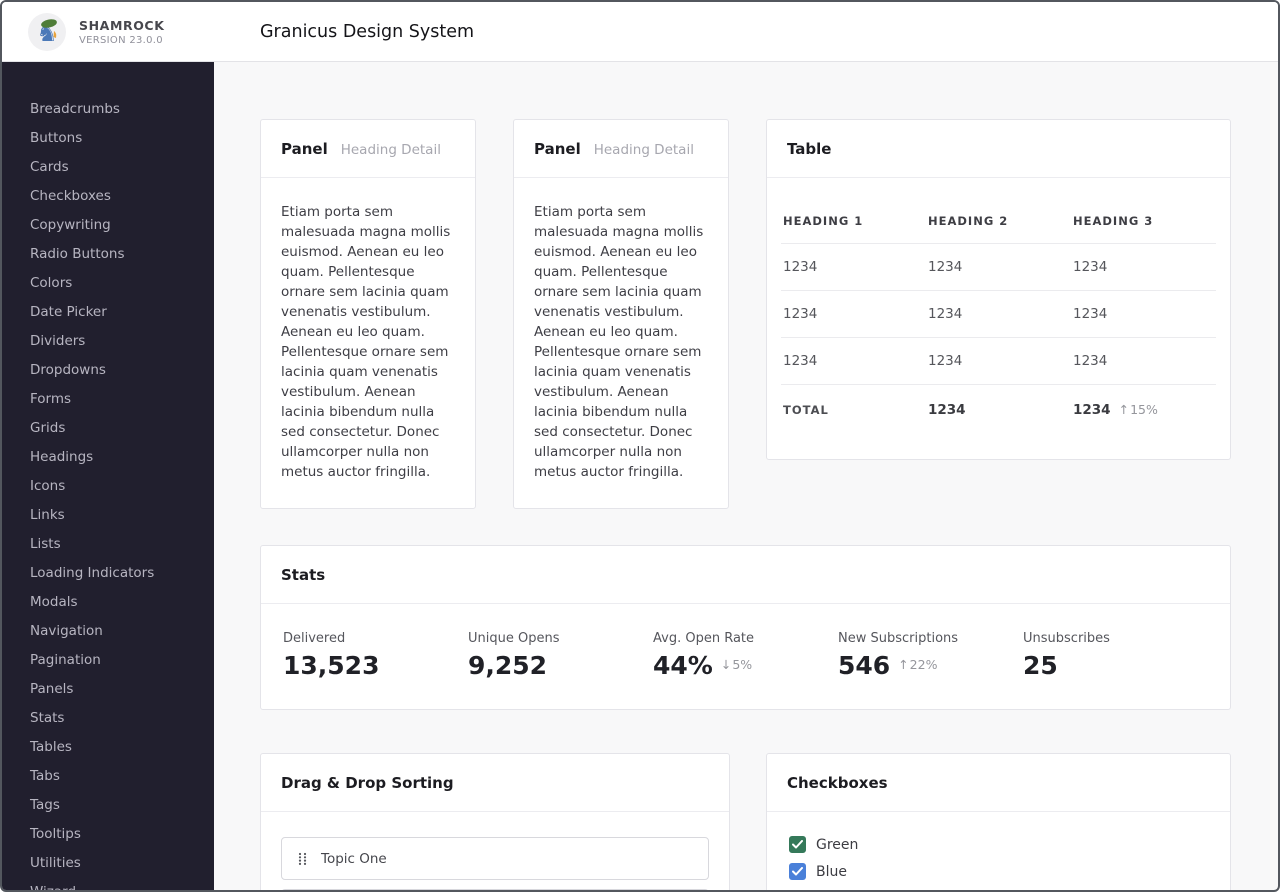 This screenshot has width=1280, height=892. I want to click on stat-unique-opens: Unique Opens 9,252, so click(560, 654).